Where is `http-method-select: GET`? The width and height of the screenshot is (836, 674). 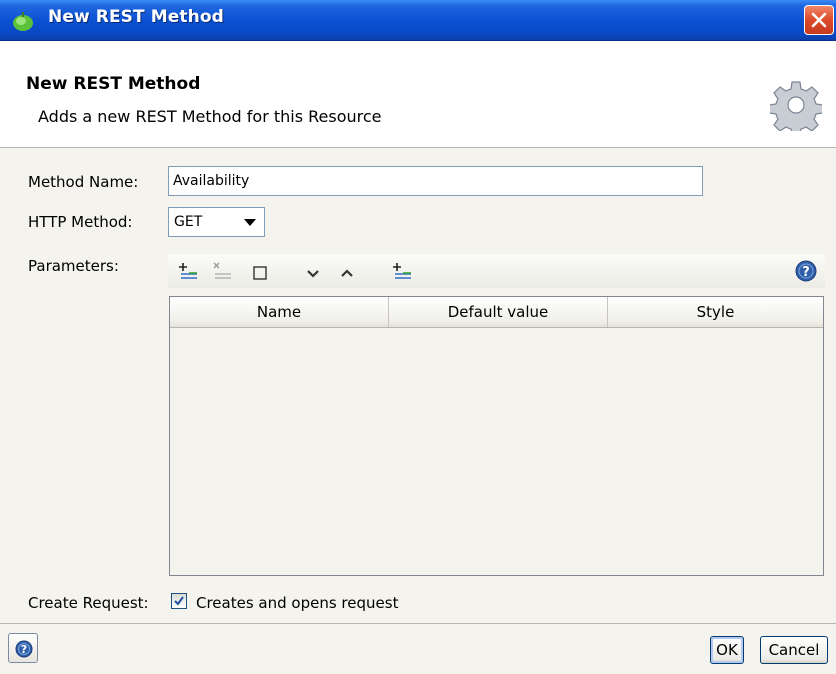 http-method-select: GET is located at coordinates (216, 222).